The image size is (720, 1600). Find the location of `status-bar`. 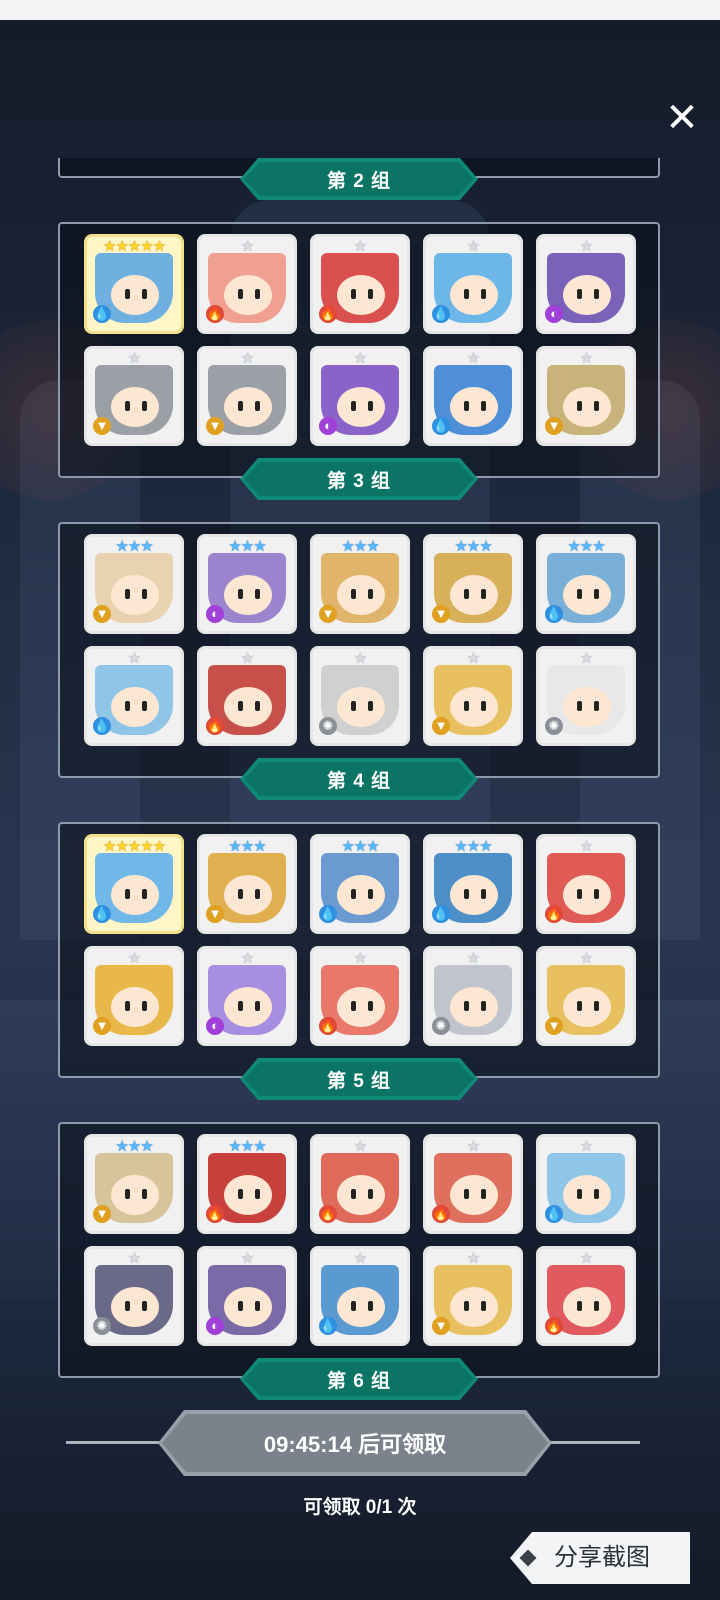

status-bar is located at coordinates (360, 10).